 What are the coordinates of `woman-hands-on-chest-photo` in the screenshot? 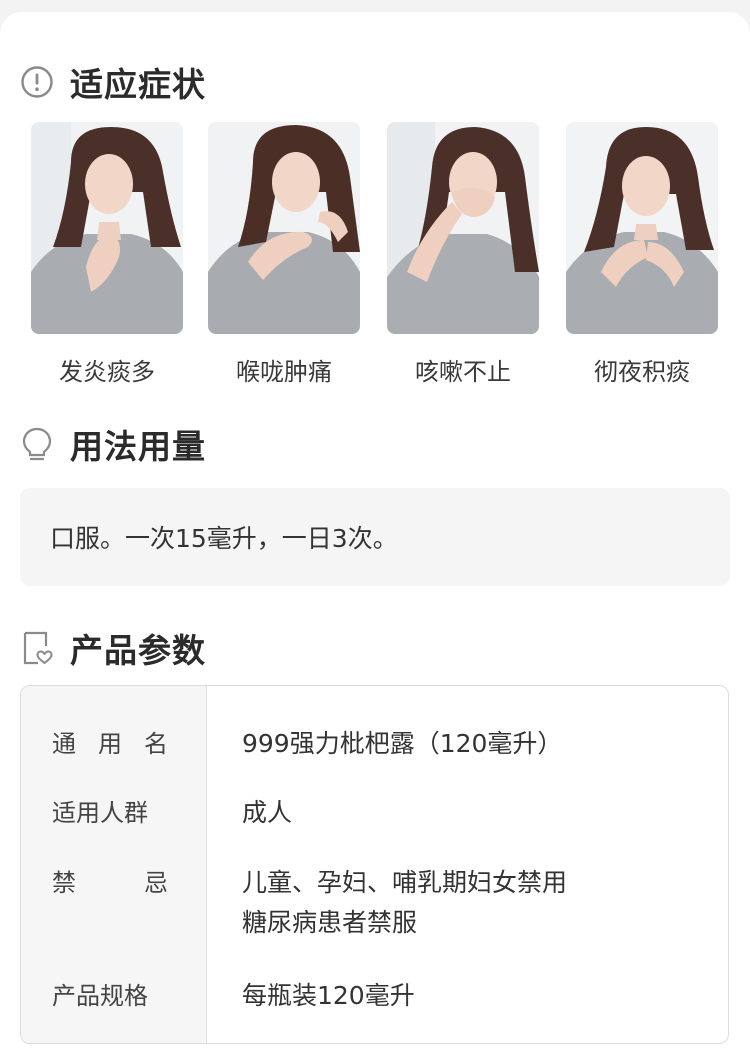 It's located at (642, 228).